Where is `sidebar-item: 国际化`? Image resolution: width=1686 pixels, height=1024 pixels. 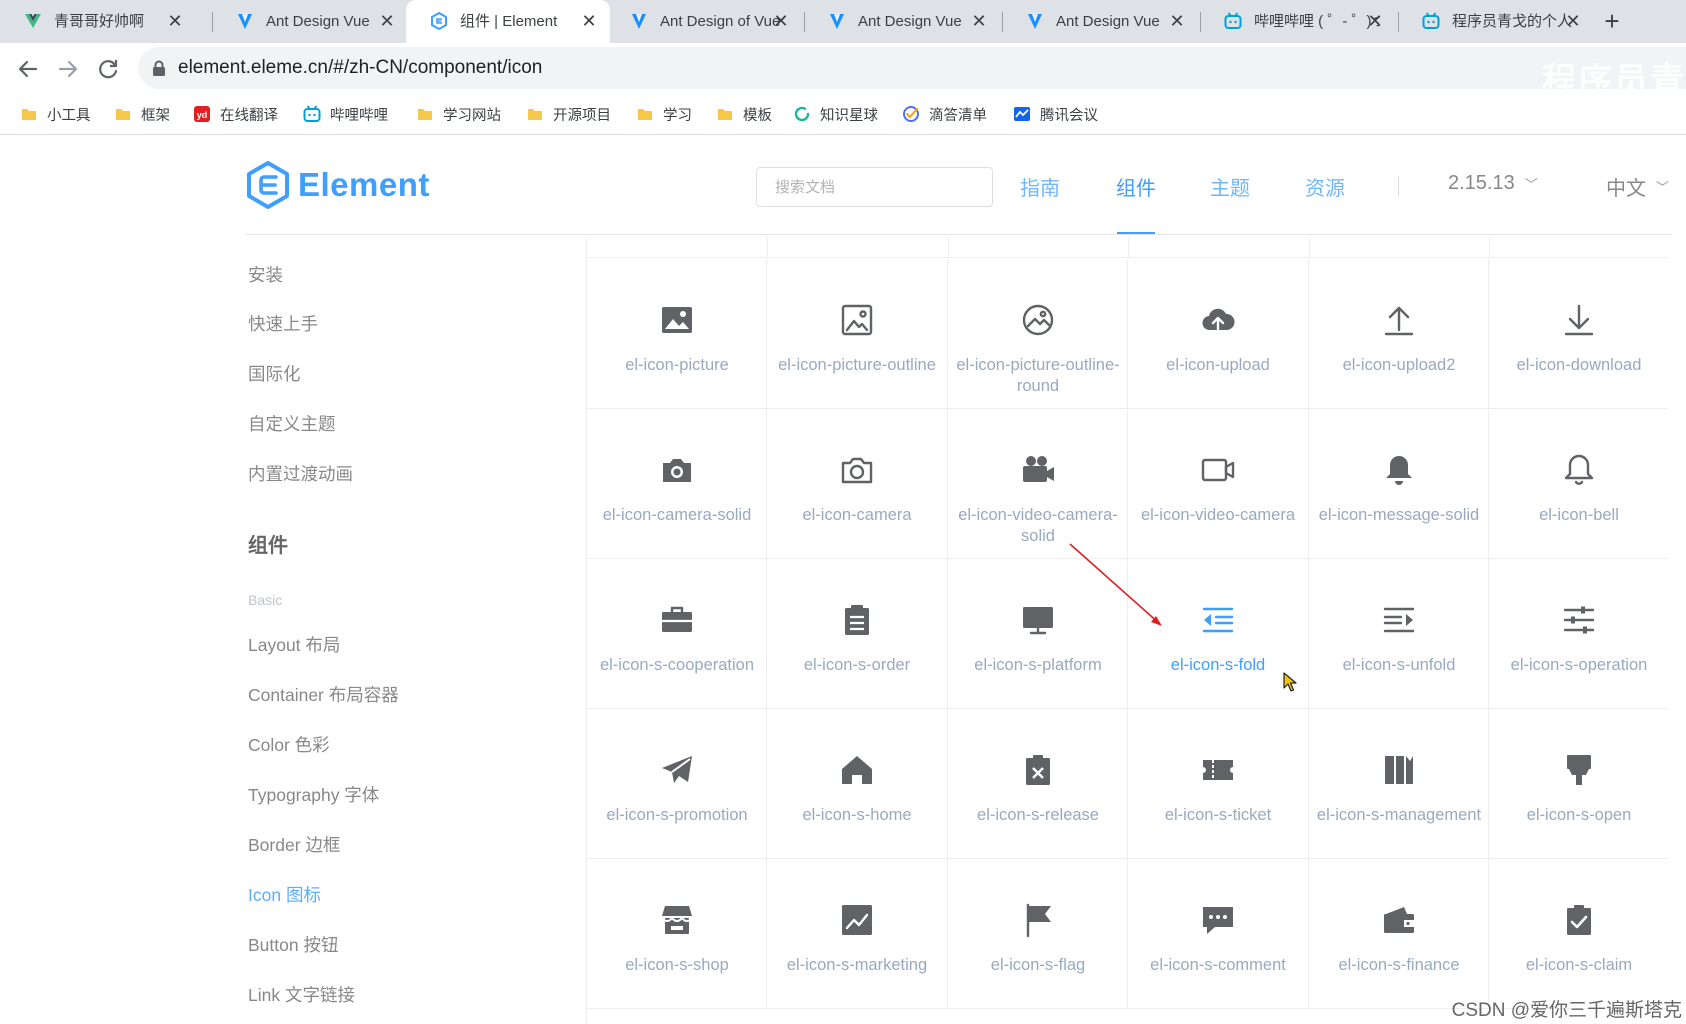 sidebar-item: 国际化 is located at coordinates (274, 373).